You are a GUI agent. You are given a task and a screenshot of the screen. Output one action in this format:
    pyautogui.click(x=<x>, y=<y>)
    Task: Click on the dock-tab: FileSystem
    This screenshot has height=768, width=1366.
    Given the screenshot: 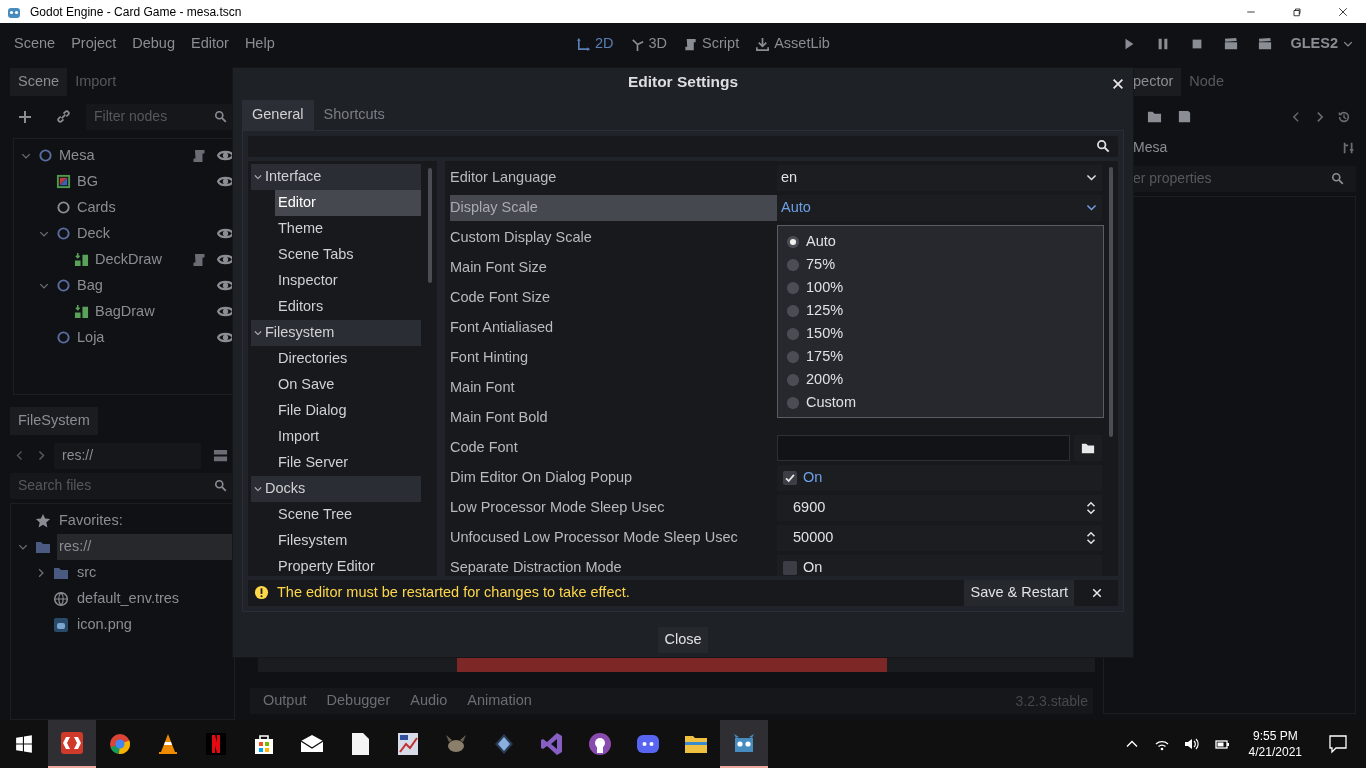 What is the action you would take?
    pyautogui.click(x=54, y=420)
    